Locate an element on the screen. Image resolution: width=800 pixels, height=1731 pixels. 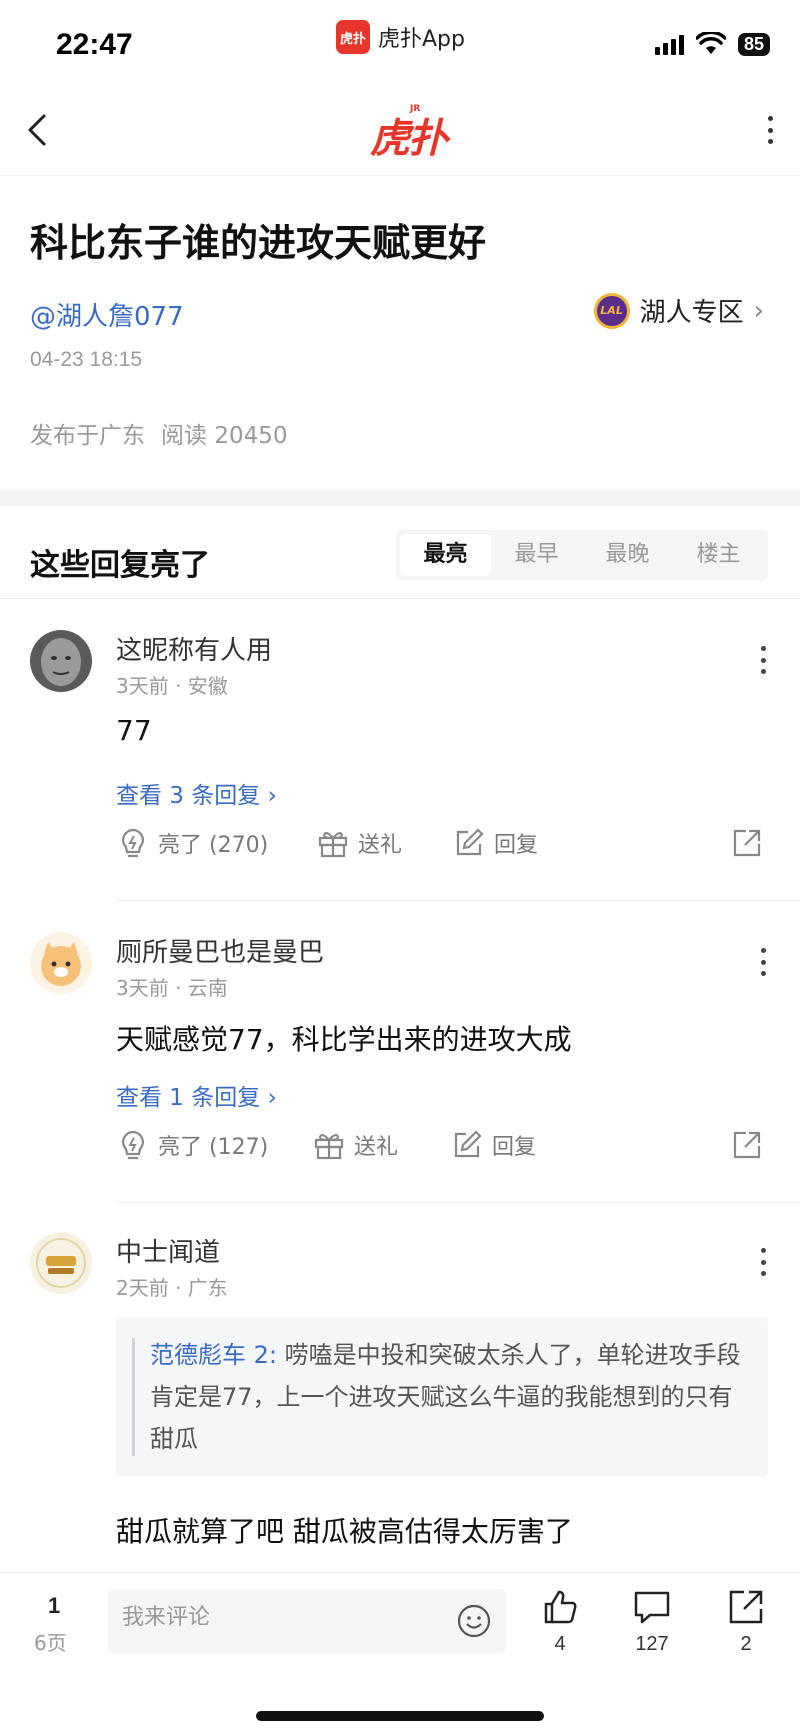
read-count: 20450 is located at coordinates (251, 436).